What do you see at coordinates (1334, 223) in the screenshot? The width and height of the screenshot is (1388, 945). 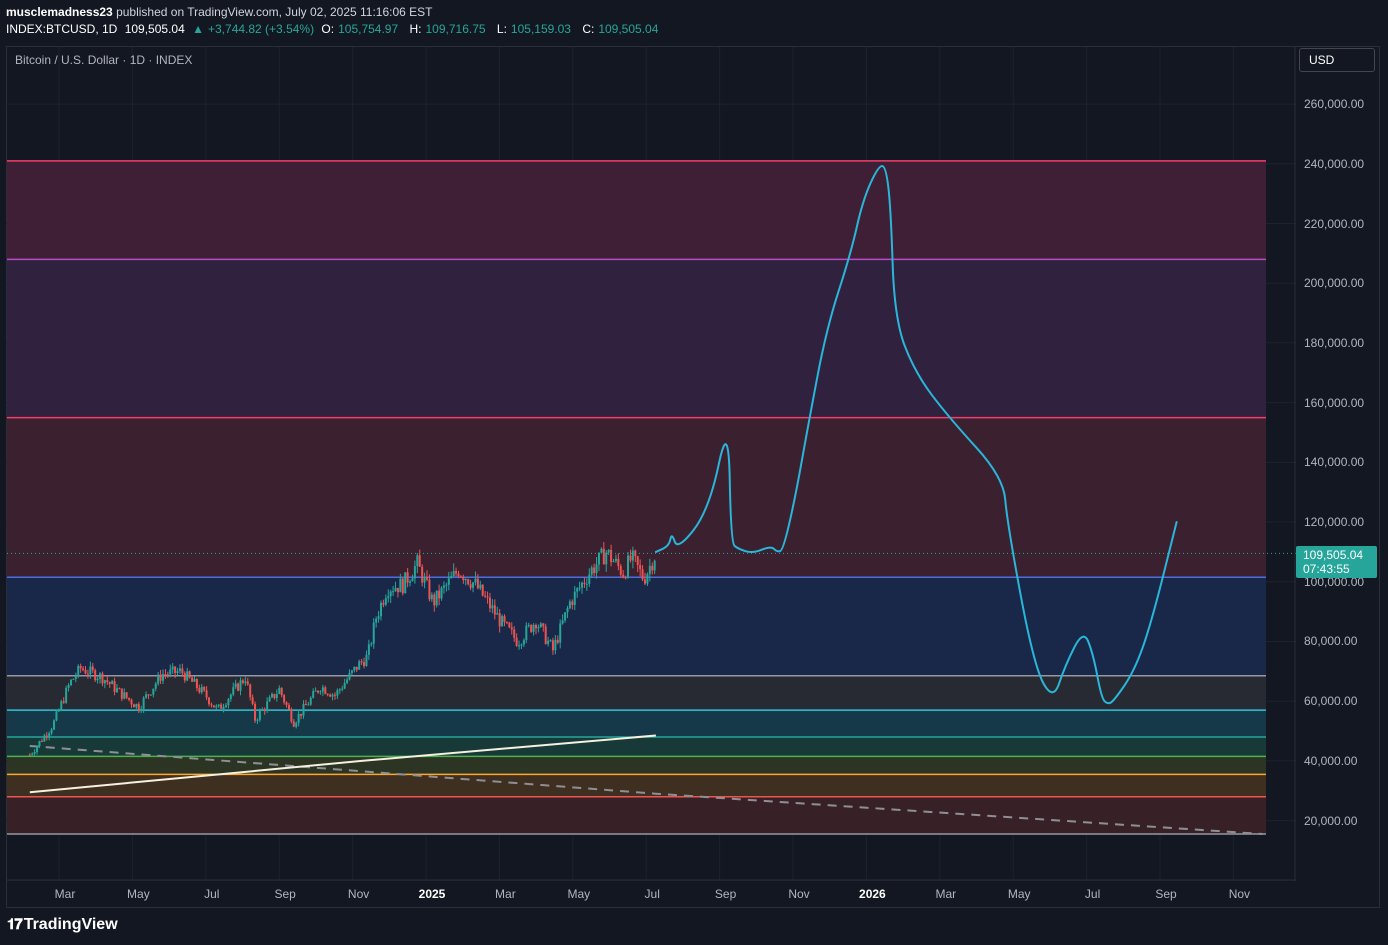 I see `price-axis-label: 220,000.00` at bounding box center [1334, 223].